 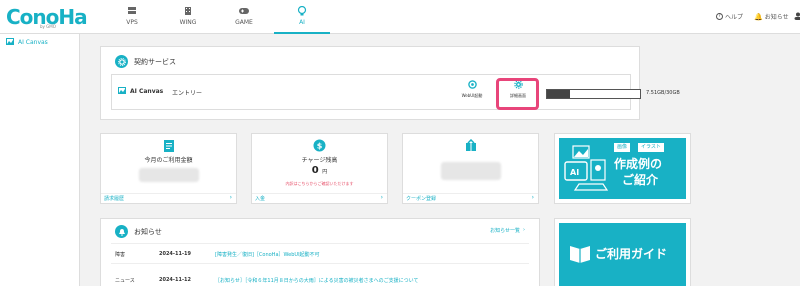 What do you see at coordinates (631, 254) in the screenshot?
I see `guide-label: ご利用ガイド` at bounding box center [631, 254].